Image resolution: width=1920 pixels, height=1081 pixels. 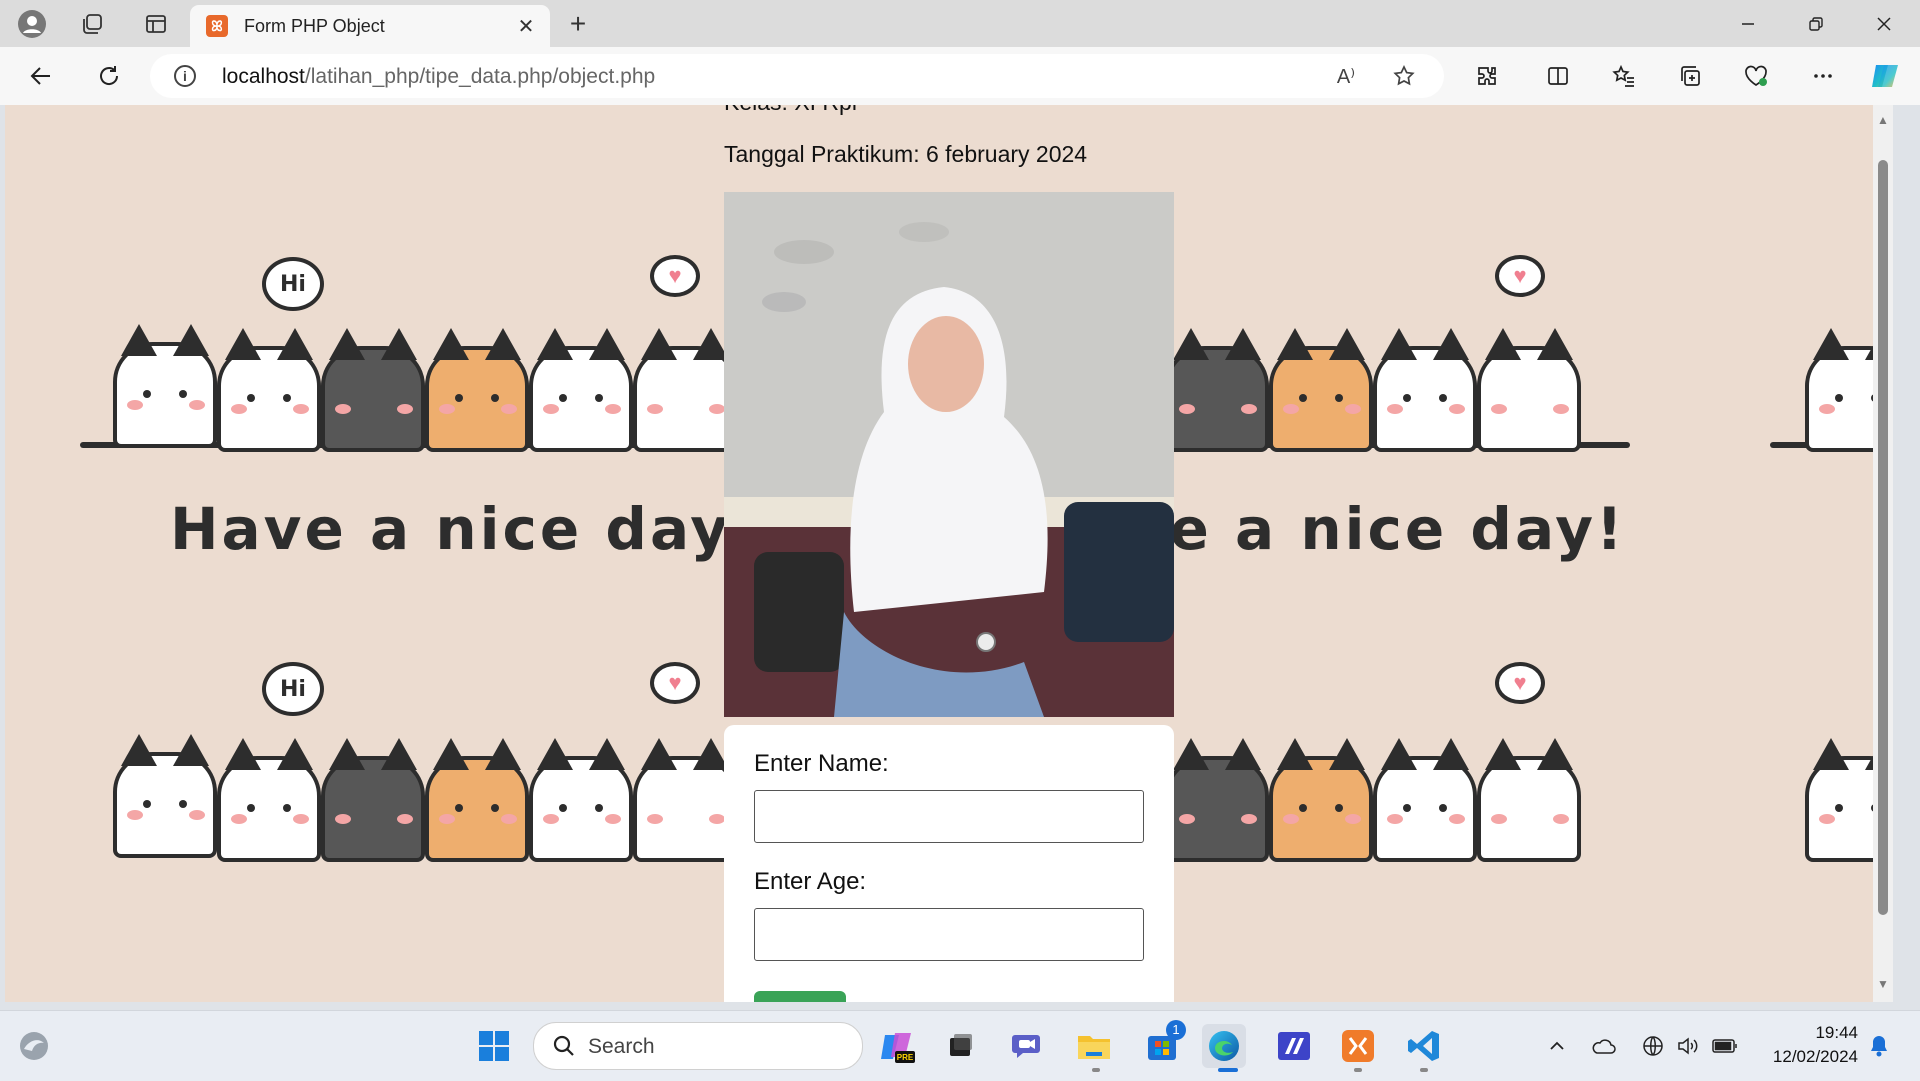 What do you see at coordinates (465, 529) in the screenshot?
I see `have-a-nice-day-text: Have a nice day!` at bounding box center [465, 529].